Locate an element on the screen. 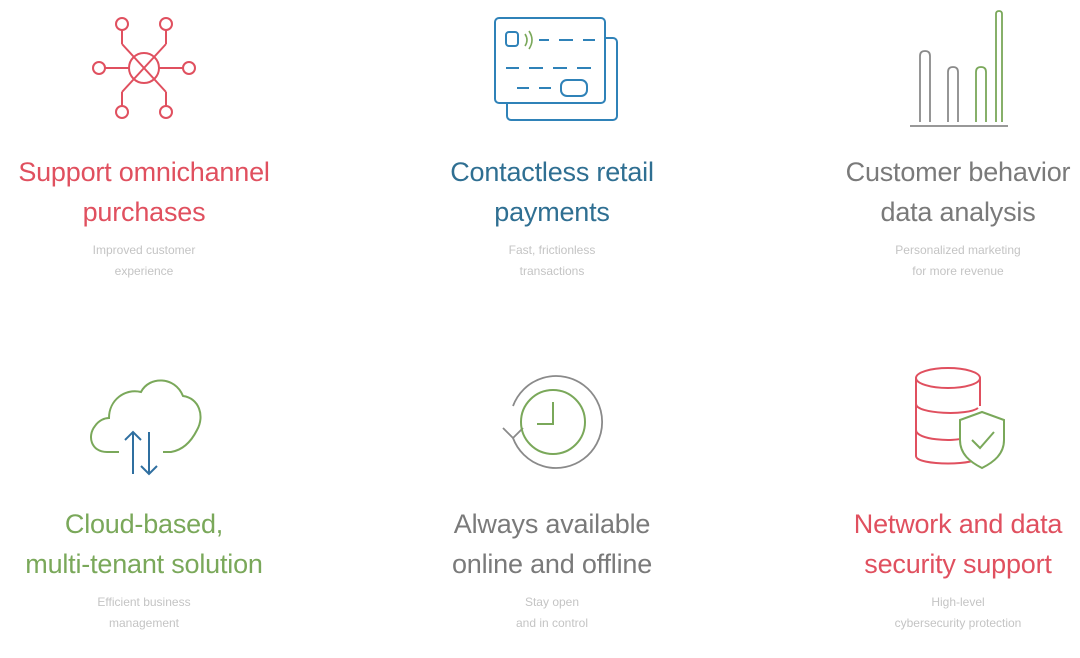 This screenshot has width=1080, height=658. subtitle-line: transactions is located at coordinates (552, 271).